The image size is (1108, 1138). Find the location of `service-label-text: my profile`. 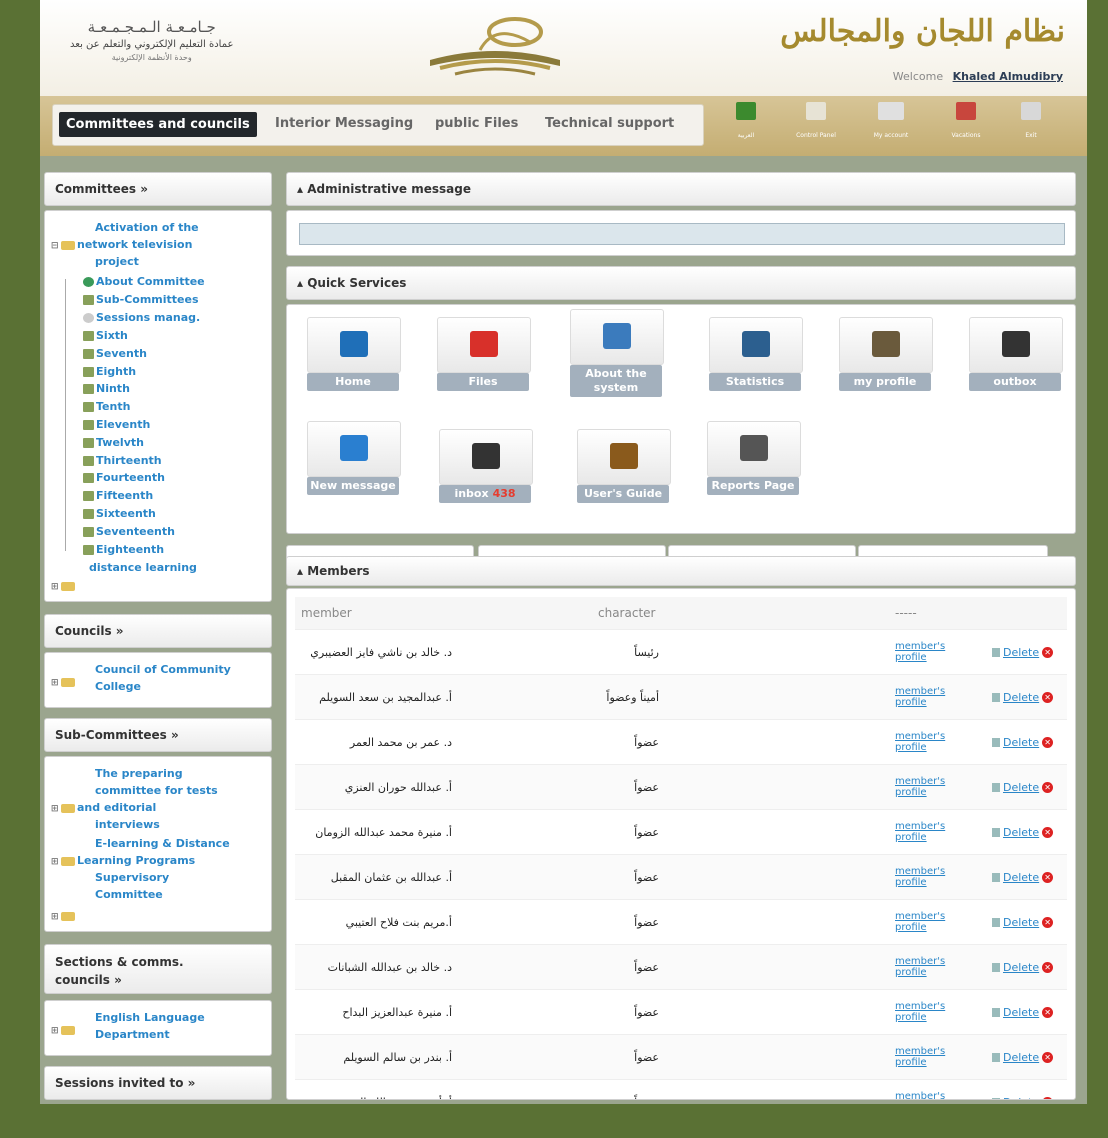

service-label-text: my profile is located at coordinates (885, 381).